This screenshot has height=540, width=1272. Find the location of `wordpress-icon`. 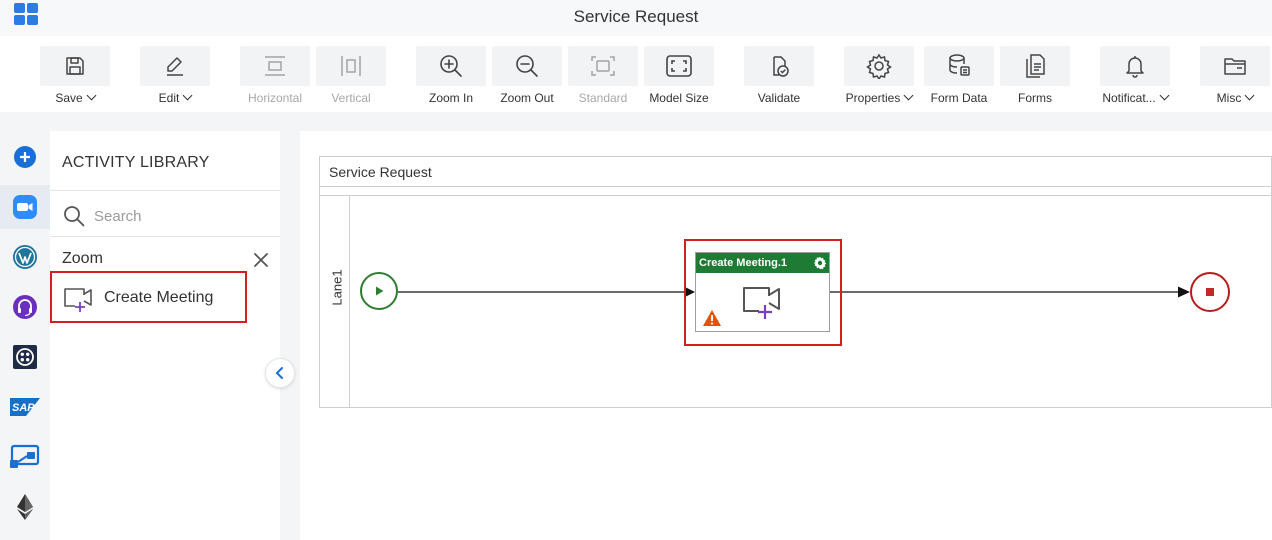

wordpress-icon is located at coordinates (25, 257).